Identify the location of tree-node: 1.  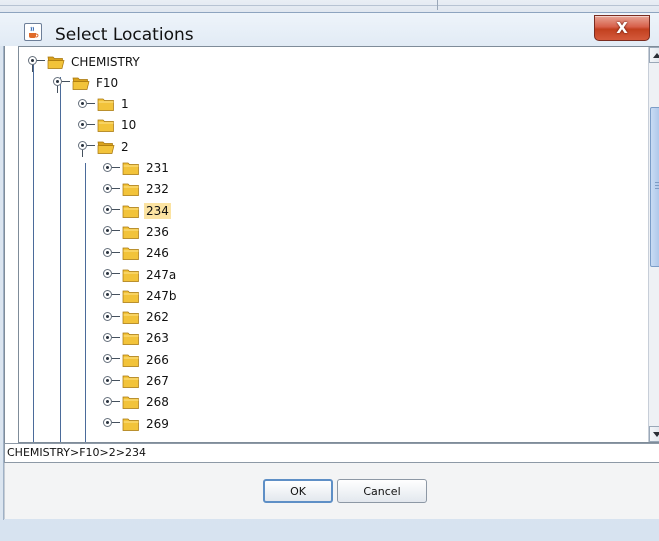
(104, 104).